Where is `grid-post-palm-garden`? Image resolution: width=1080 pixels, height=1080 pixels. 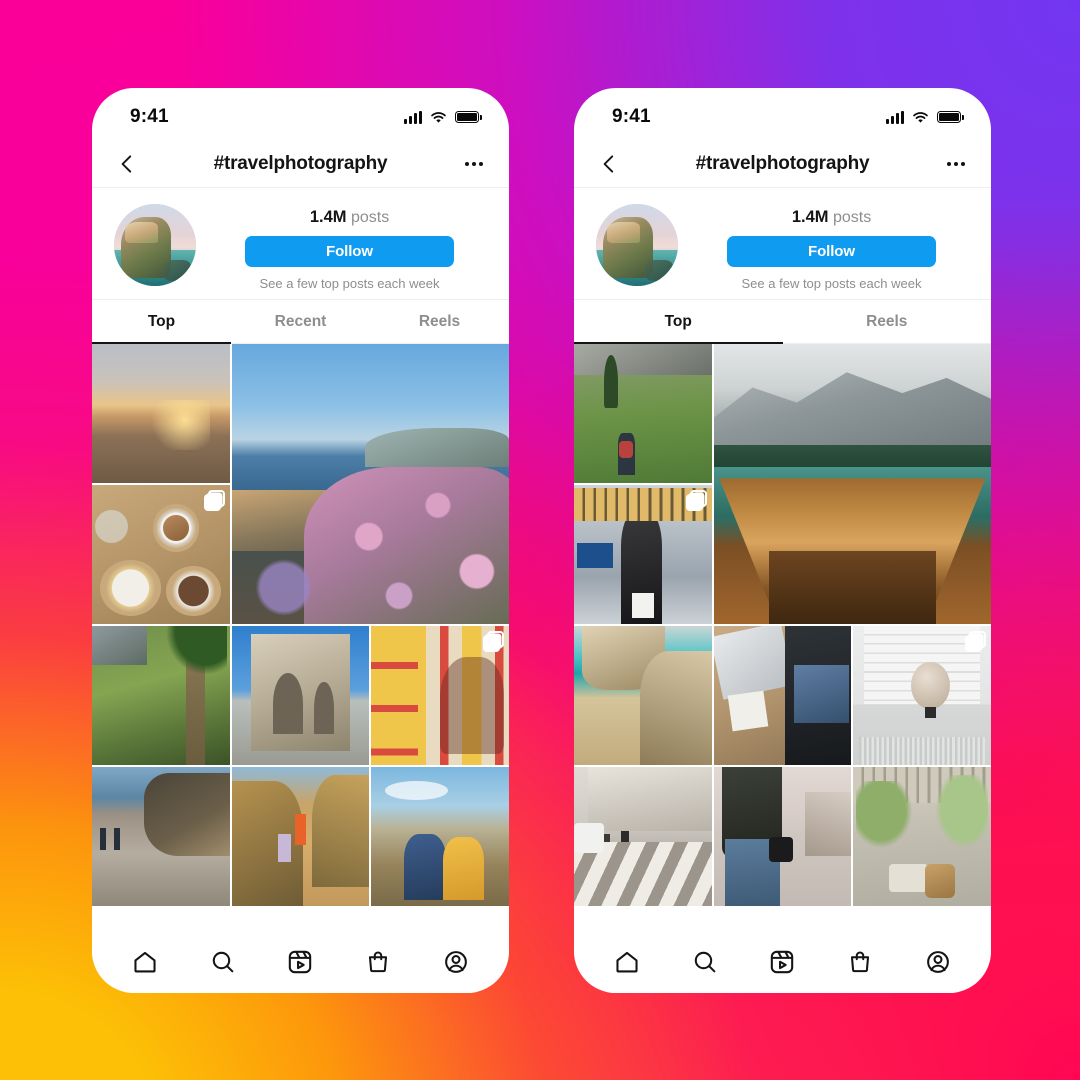 grid-post-palm-garden is located at coordinates (161, 695).